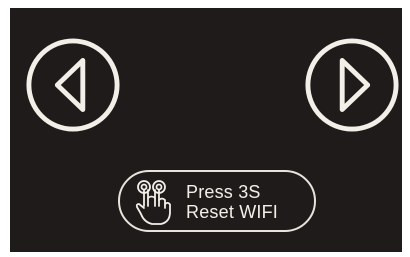 This screenshot has height=257, width=410. Describe the element at coordinates (223, 192) in the screenshot. I see `reset-label-line1: Press 3S` at that location.